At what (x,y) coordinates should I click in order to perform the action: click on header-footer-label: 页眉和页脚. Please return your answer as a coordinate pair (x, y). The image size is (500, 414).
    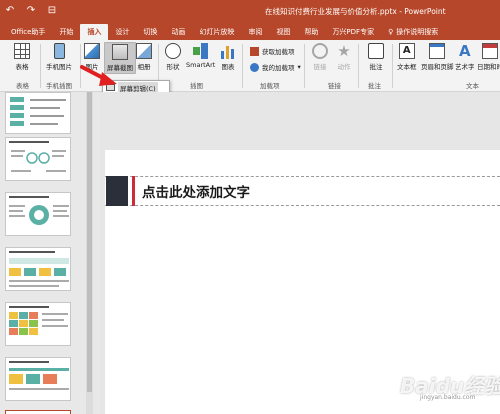
    Looking at the image, I should click on (437, 67).